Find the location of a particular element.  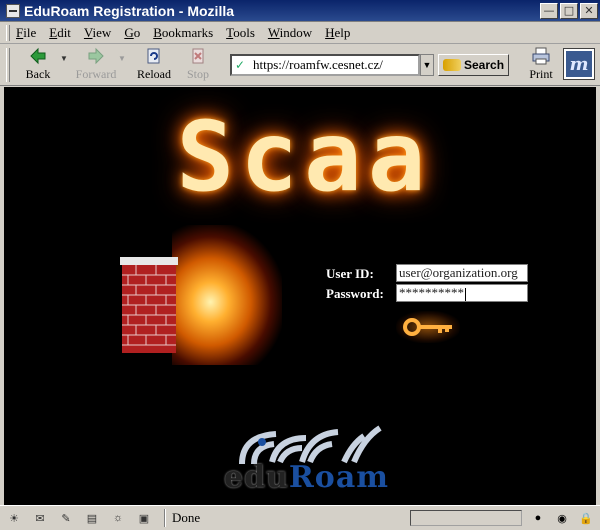

menubar-grip is located at coordinates (8, 32).